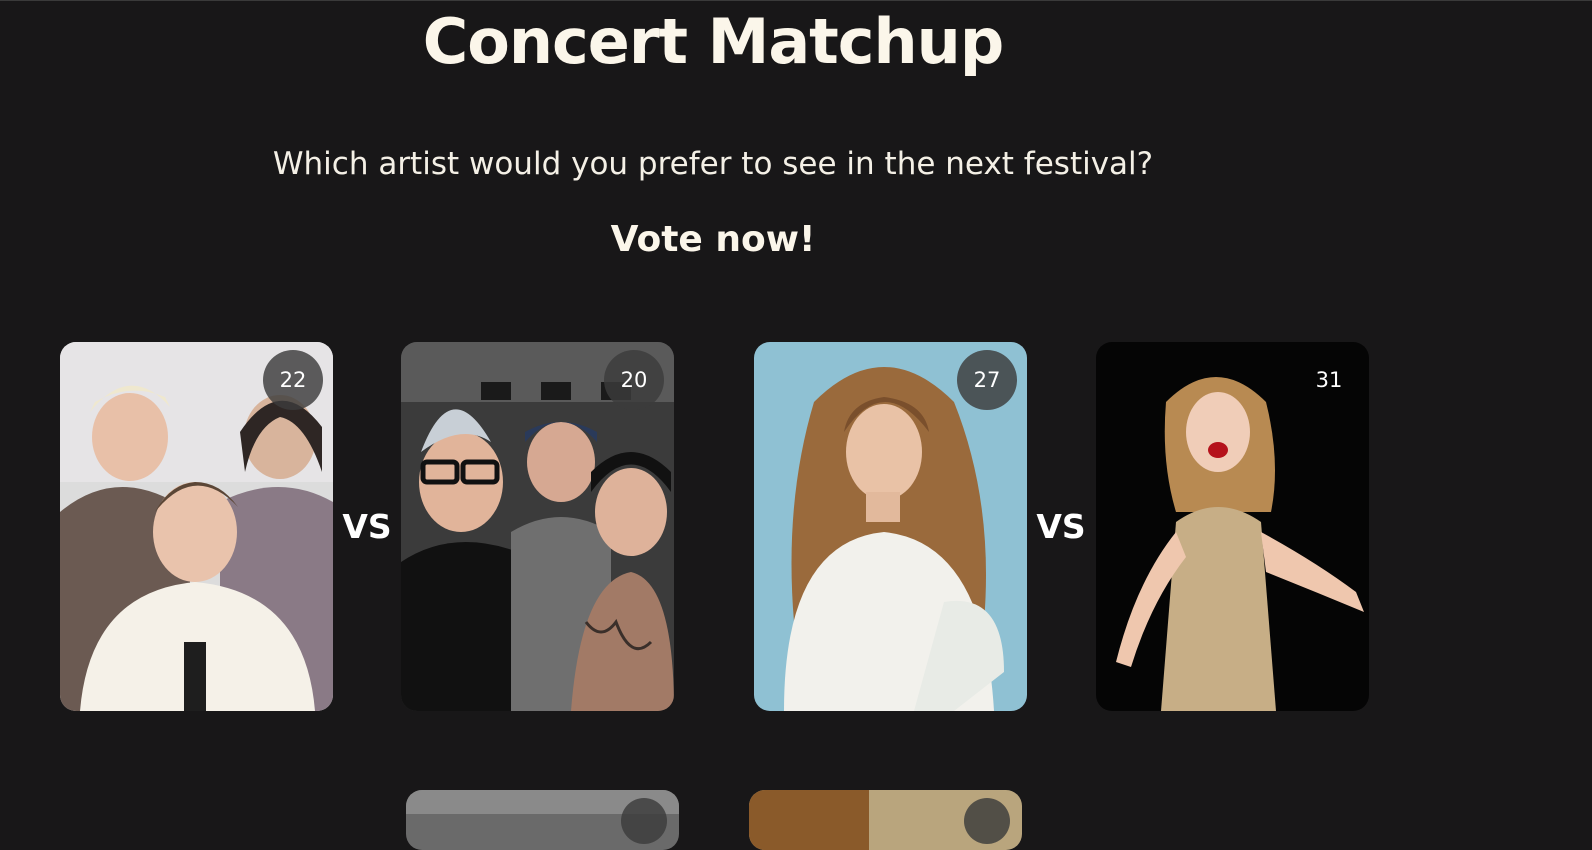  What do you see at coordinates (713, 41) in the screenshot?
I see `page-title: Concert Matchup` at bounding box center [713, 41].